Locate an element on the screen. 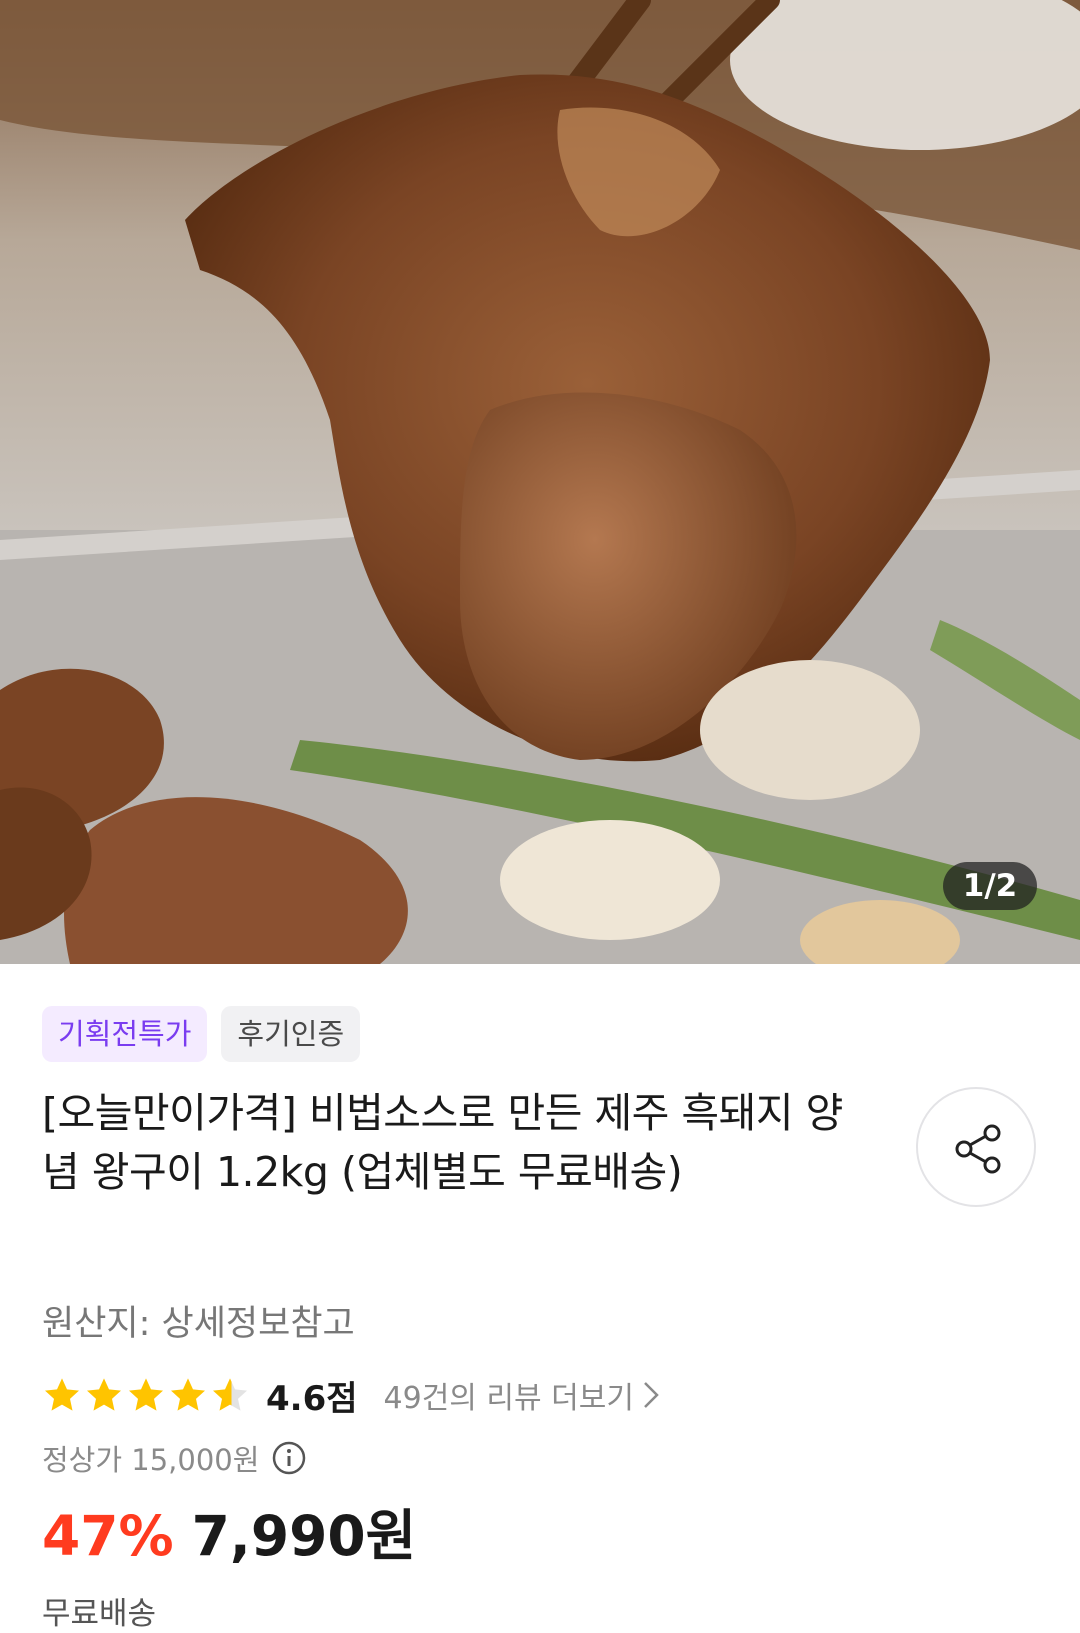 The image size is (1080, 1633). original-price-row: 정상가 15,000원 is located at coordinates (174, 1458).